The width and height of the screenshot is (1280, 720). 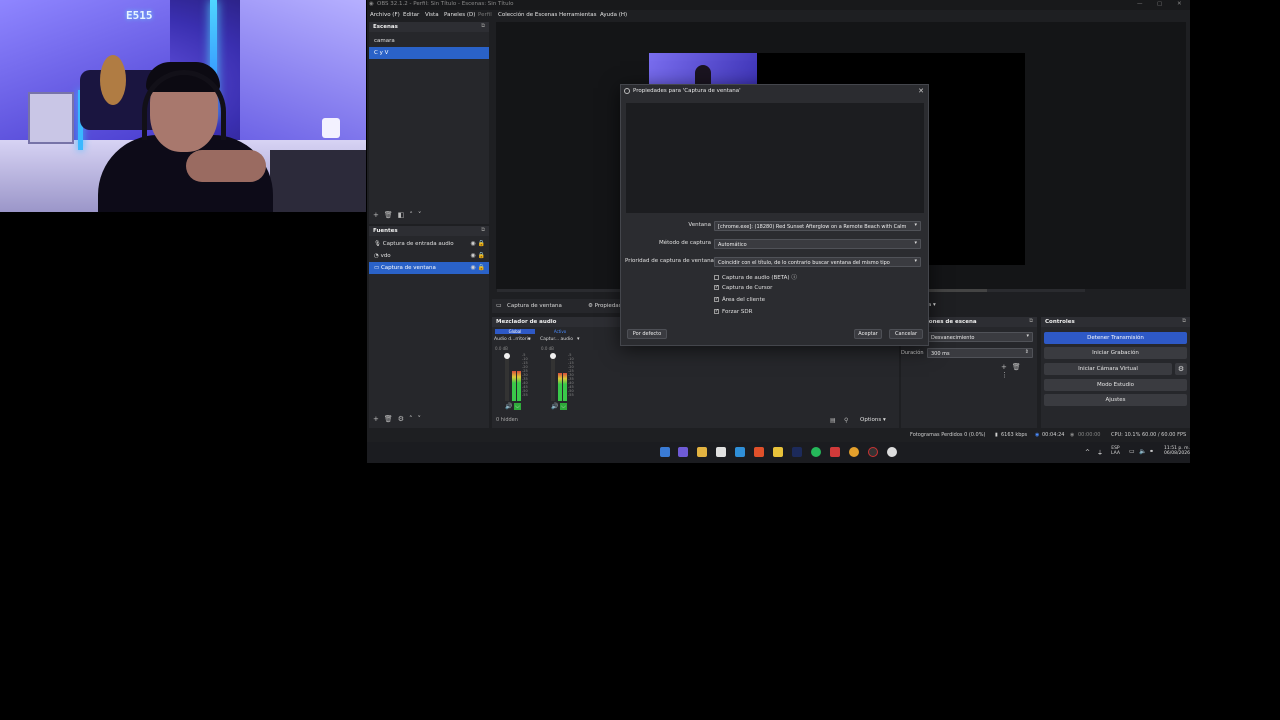 What do you see at coordinates (385, 15) in the screenshot?
I see `menu-archivo: Archivo (F)` at bounding box center [385, 15].